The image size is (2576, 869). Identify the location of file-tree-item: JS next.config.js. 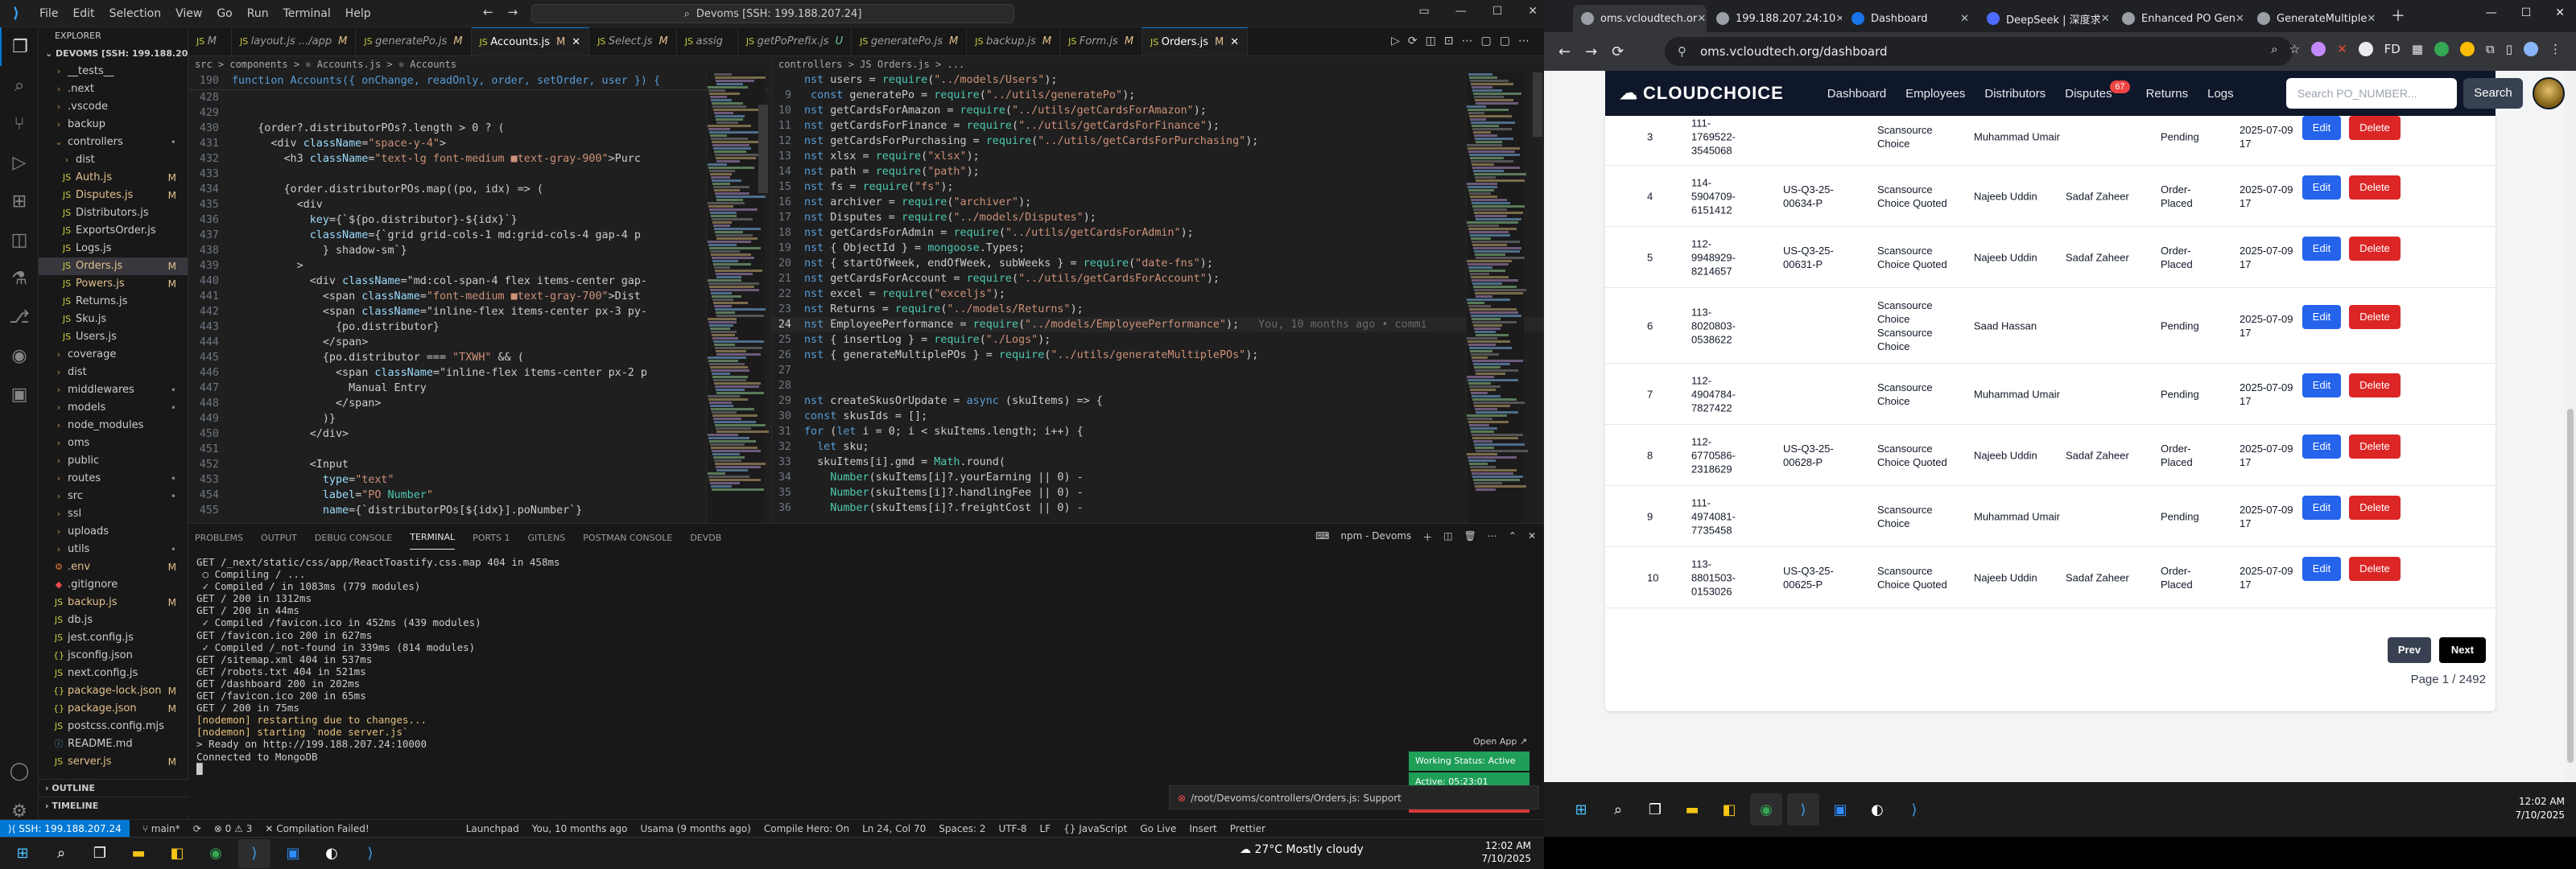
(113, 673).